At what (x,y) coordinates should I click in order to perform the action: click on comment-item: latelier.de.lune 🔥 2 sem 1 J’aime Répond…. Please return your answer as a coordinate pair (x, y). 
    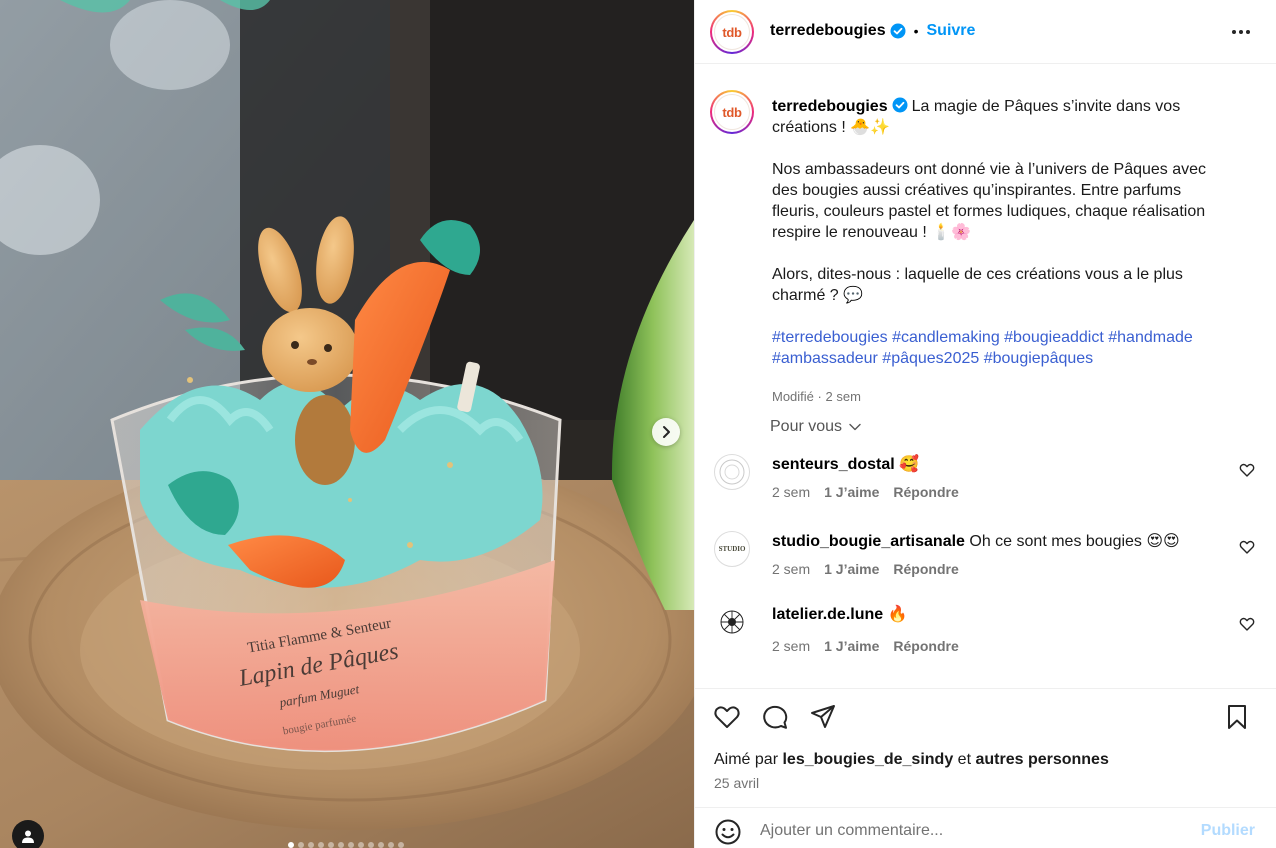
    Looking at the image, I should click on (985, 632).